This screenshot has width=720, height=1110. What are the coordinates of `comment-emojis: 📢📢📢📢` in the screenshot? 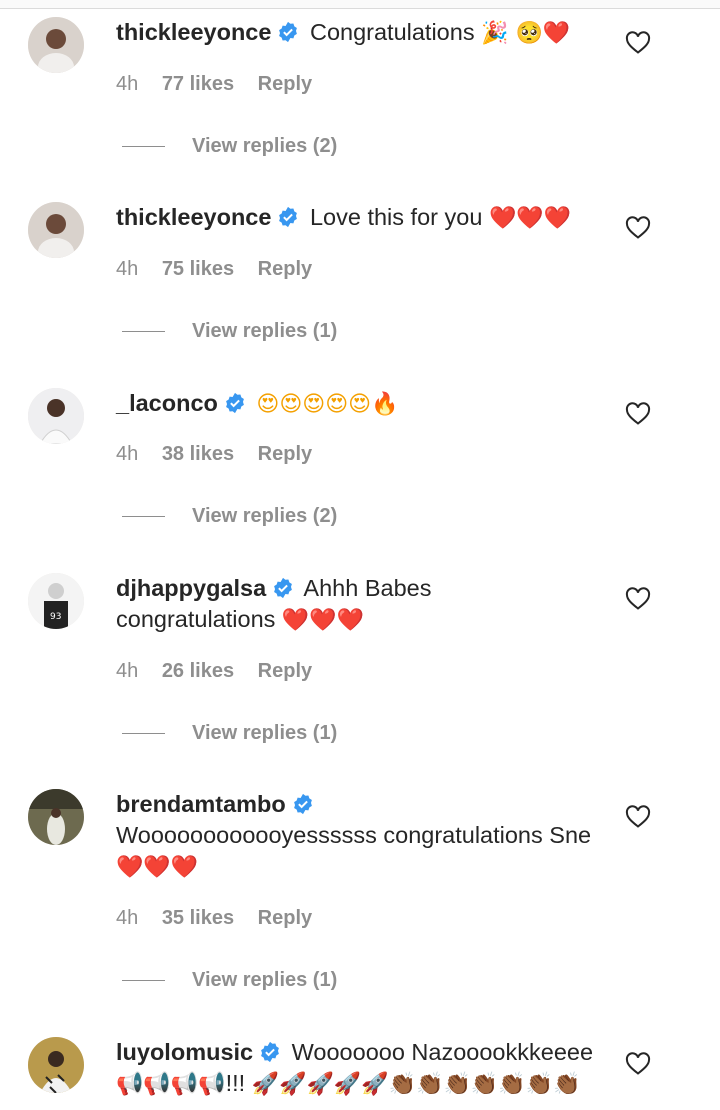 It's located at (171, 1084).